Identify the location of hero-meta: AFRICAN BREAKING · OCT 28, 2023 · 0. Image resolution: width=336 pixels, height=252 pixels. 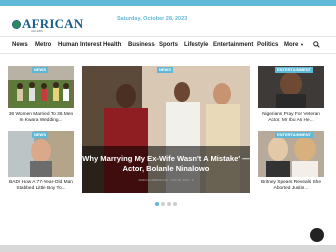
(166, 180).